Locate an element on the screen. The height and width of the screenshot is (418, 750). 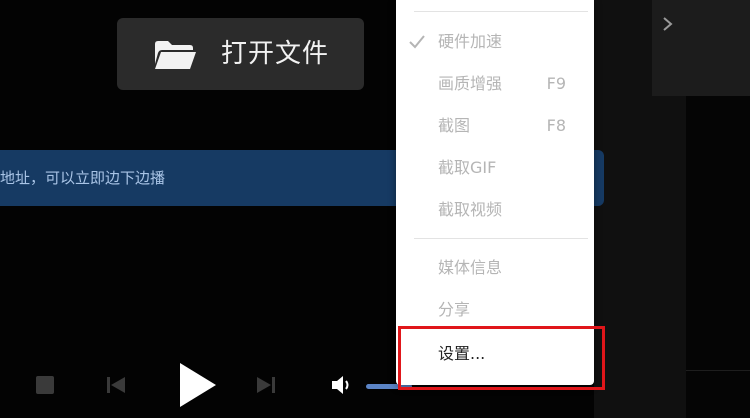
menu-item-capture-gif: 截取GIF is located at coordinates (495, 168).